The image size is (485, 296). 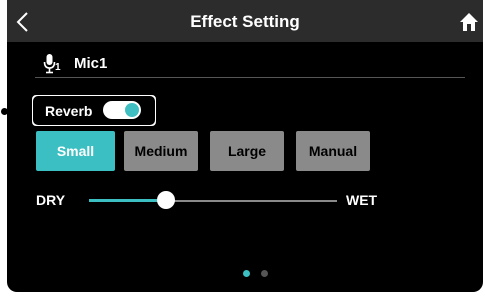 I want to click on reverb-type-medium-button: Medium, so click(x=161, y=151).